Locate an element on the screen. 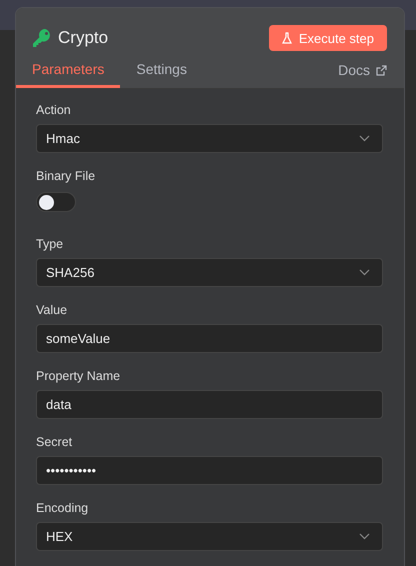  field-label: Type is located at coordinates (50, 244).